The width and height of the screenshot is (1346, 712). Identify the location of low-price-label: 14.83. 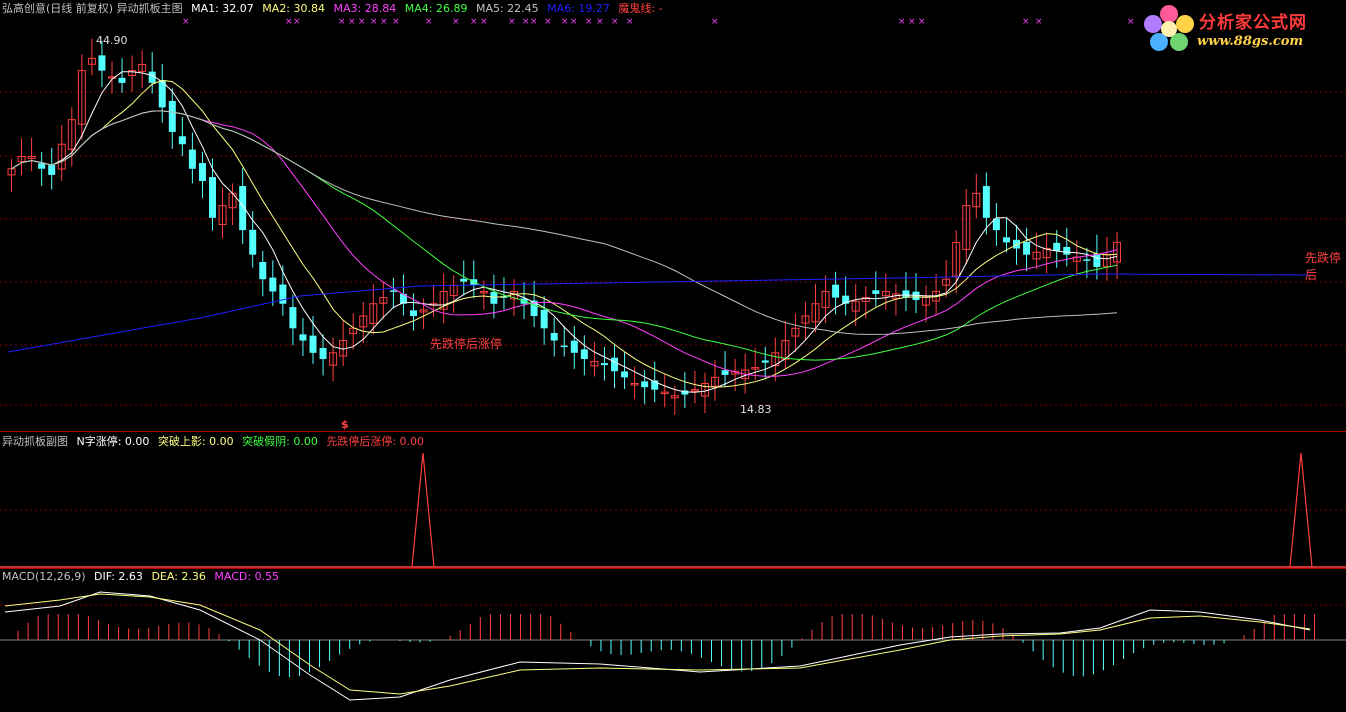
(756, 409).